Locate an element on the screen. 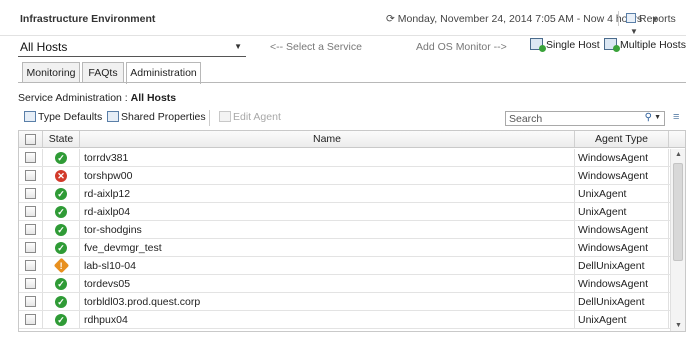 This screenshot has width=686, height=343. table-row: ! lab-sl10-04 DellUnixAgent is located at coordinates (352, 266).